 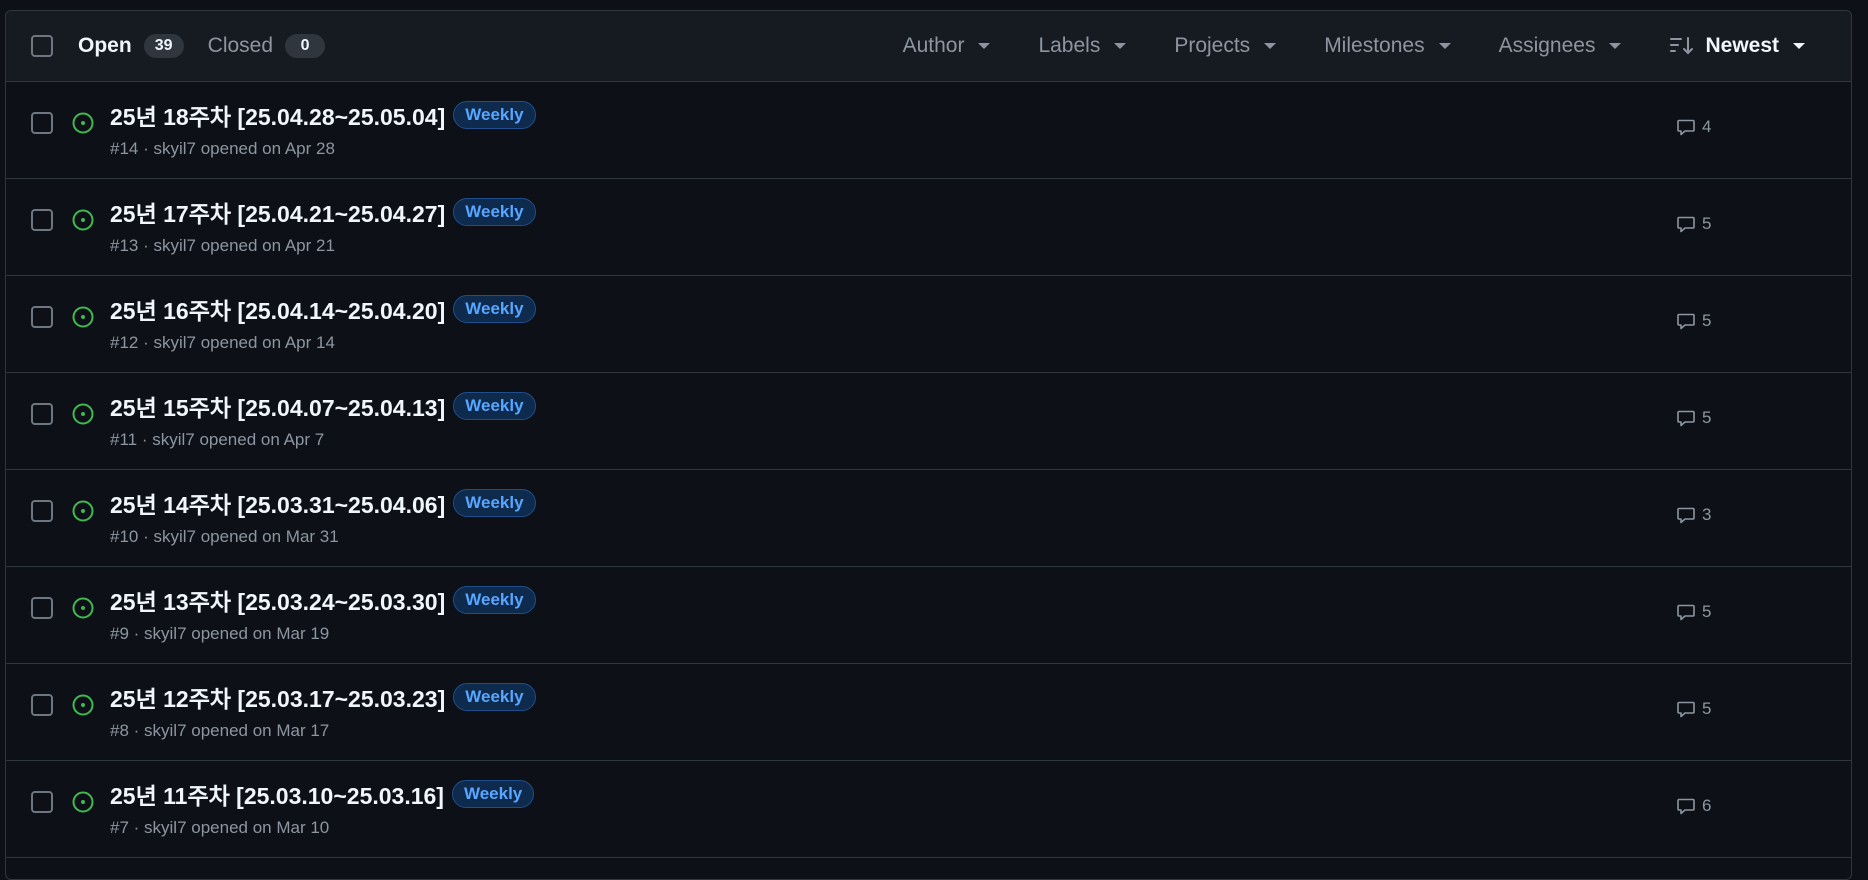 I want to click on sort-icon, so click(x=1682, y=46).